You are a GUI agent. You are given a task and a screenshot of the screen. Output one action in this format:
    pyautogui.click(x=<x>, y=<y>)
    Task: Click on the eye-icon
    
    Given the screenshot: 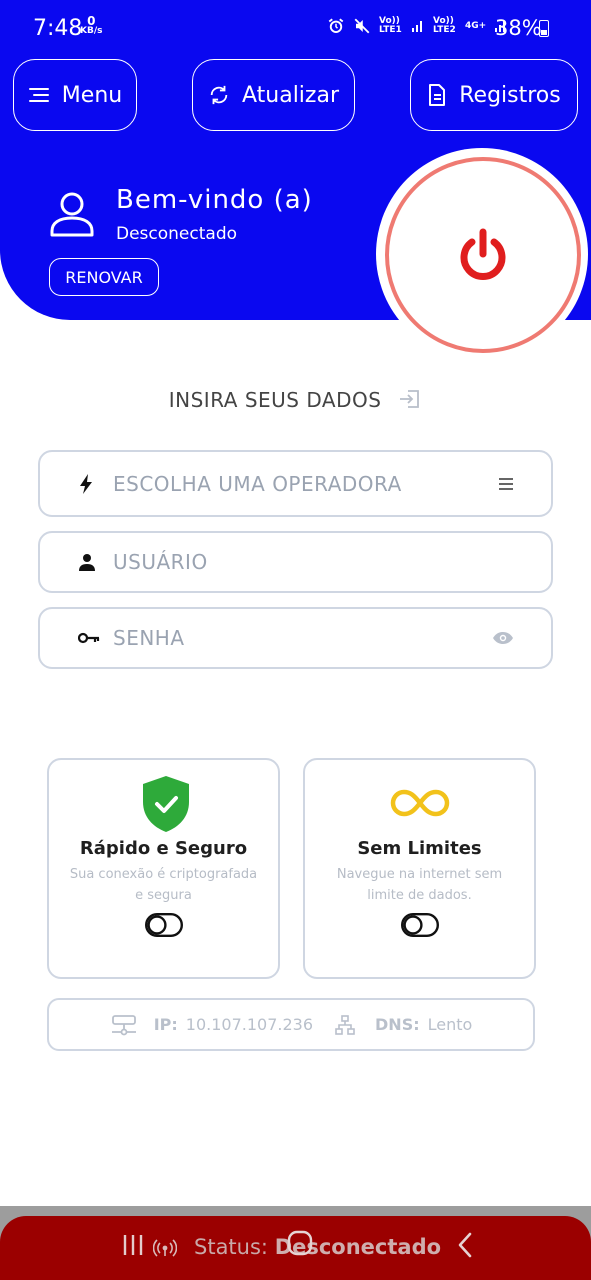 What is the action you would take?
    pyautogui.click(x=503, y=638)
    